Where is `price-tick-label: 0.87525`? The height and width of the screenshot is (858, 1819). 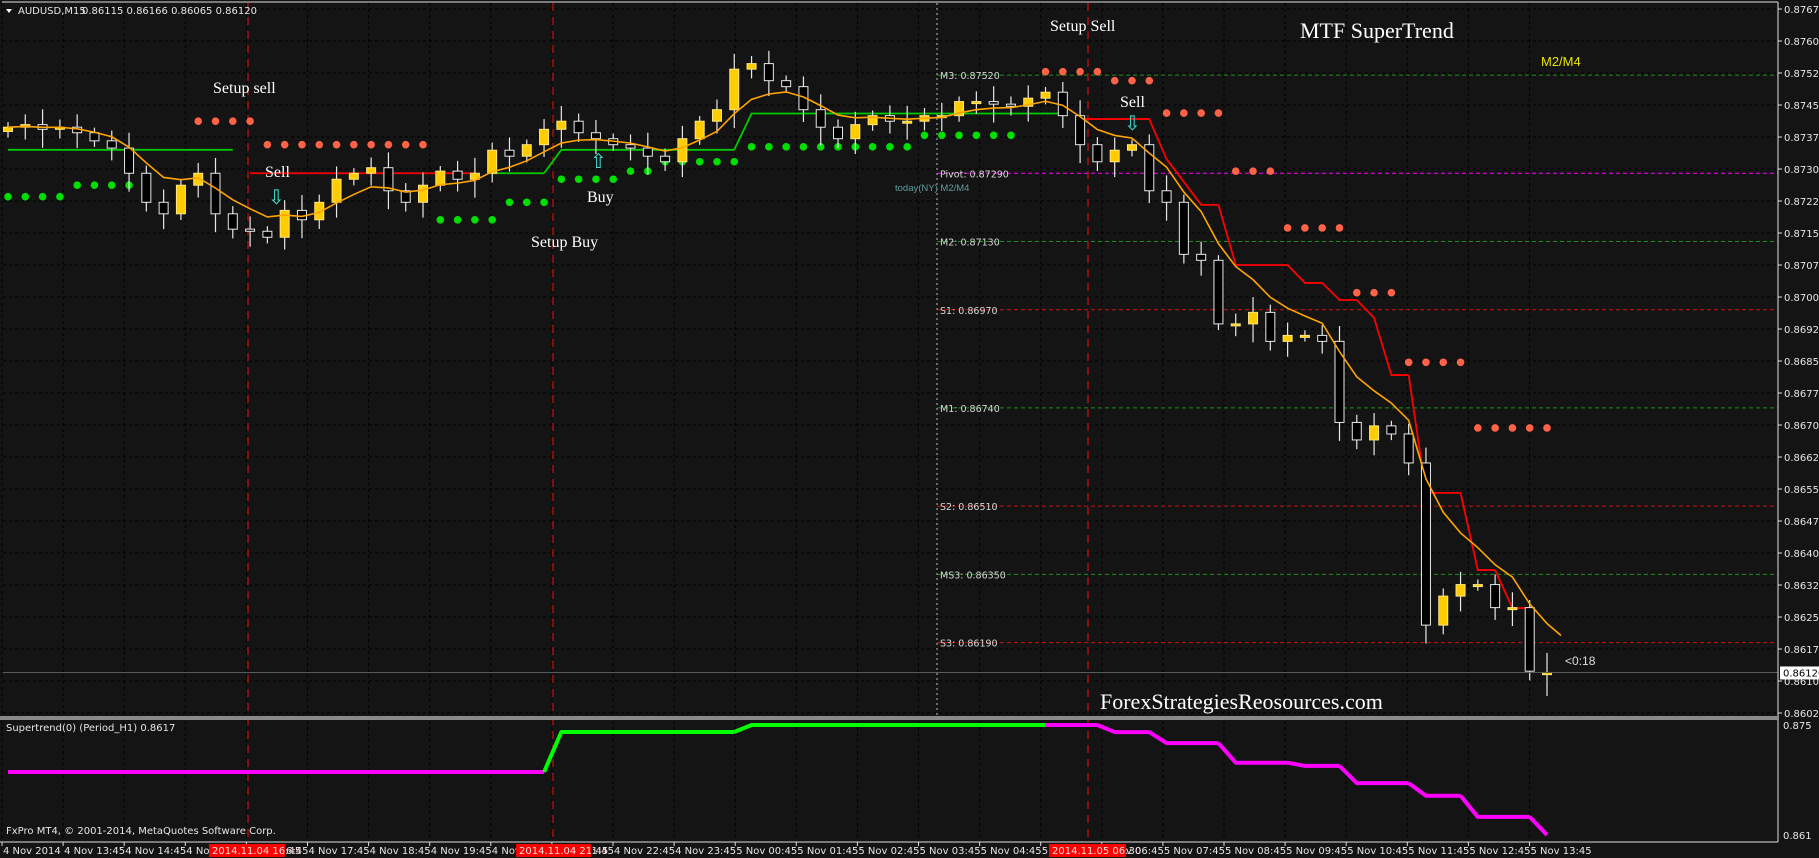
price-tick-label: 0.87525 is located at coordinates (1801, 74).